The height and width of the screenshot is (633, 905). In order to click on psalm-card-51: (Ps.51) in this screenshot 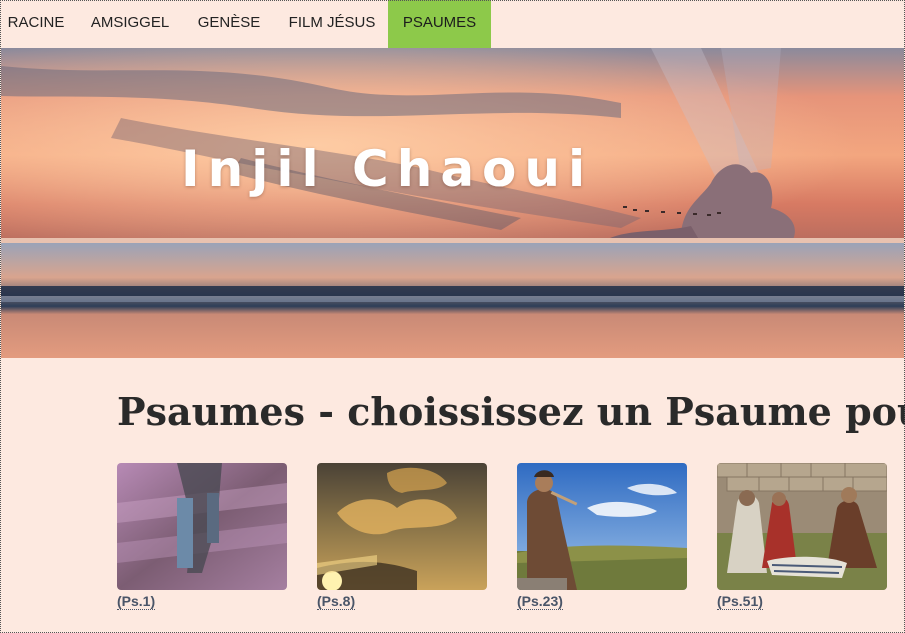, I will do `click(802, 537)`.